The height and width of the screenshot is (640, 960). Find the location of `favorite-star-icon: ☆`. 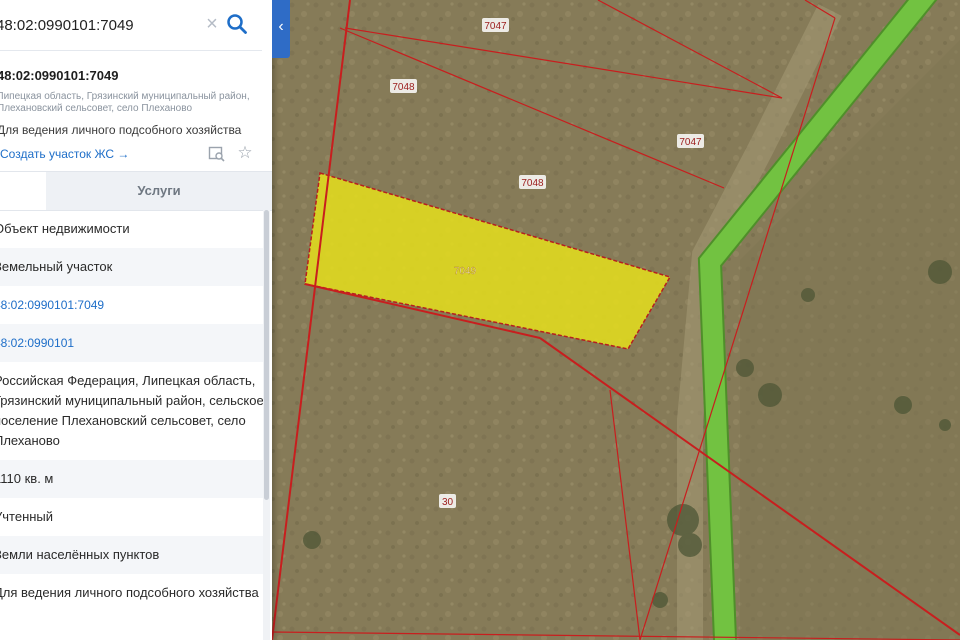

favorite-star-icon: ☆ is located at coordinates (245, 153).